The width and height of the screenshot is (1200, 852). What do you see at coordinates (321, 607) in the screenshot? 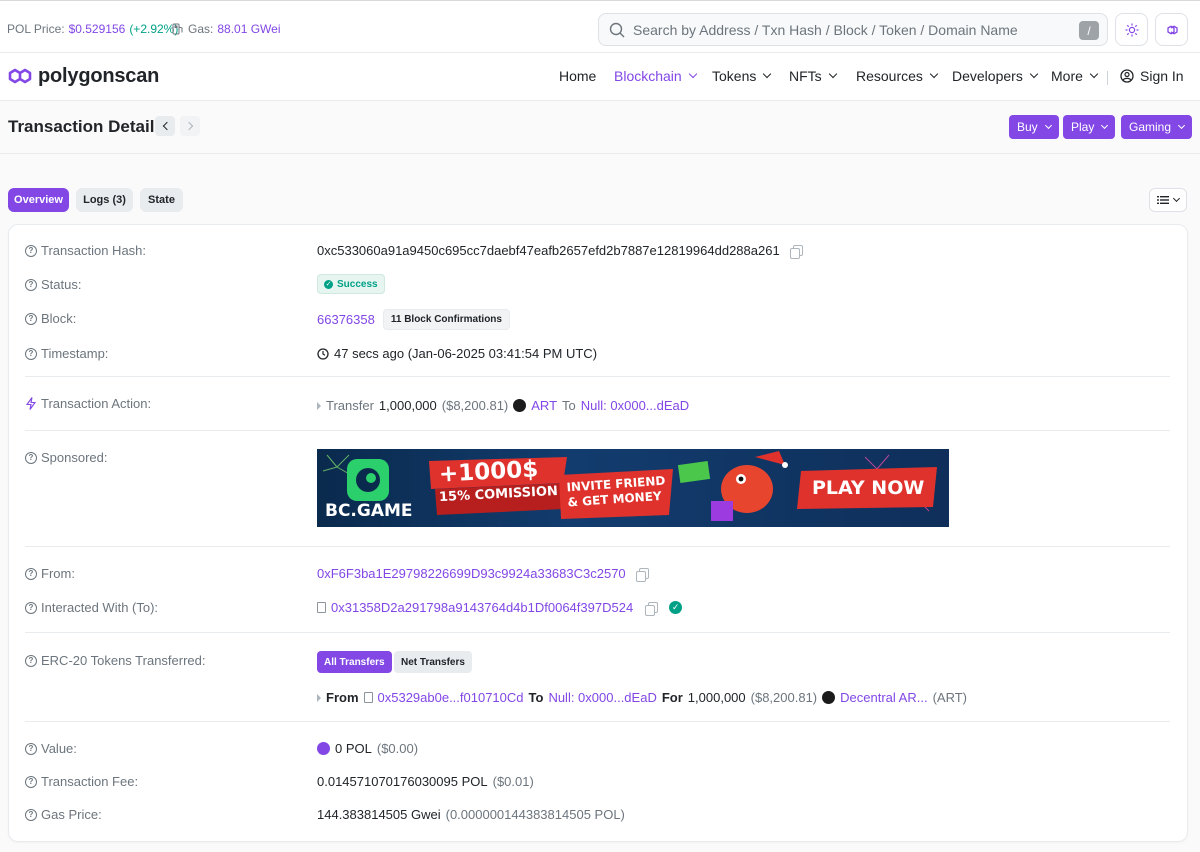
I see `contract-icon` at bounding box center [321, 607].